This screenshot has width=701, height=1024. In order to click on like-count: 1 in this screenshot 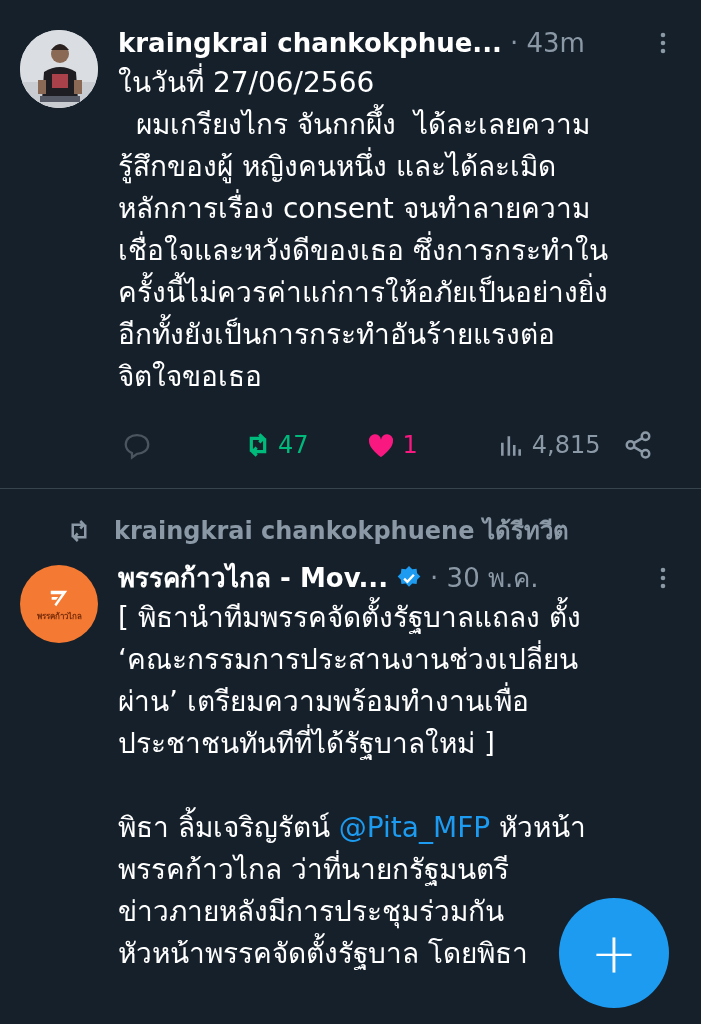, I will do `click(410, 445)`.